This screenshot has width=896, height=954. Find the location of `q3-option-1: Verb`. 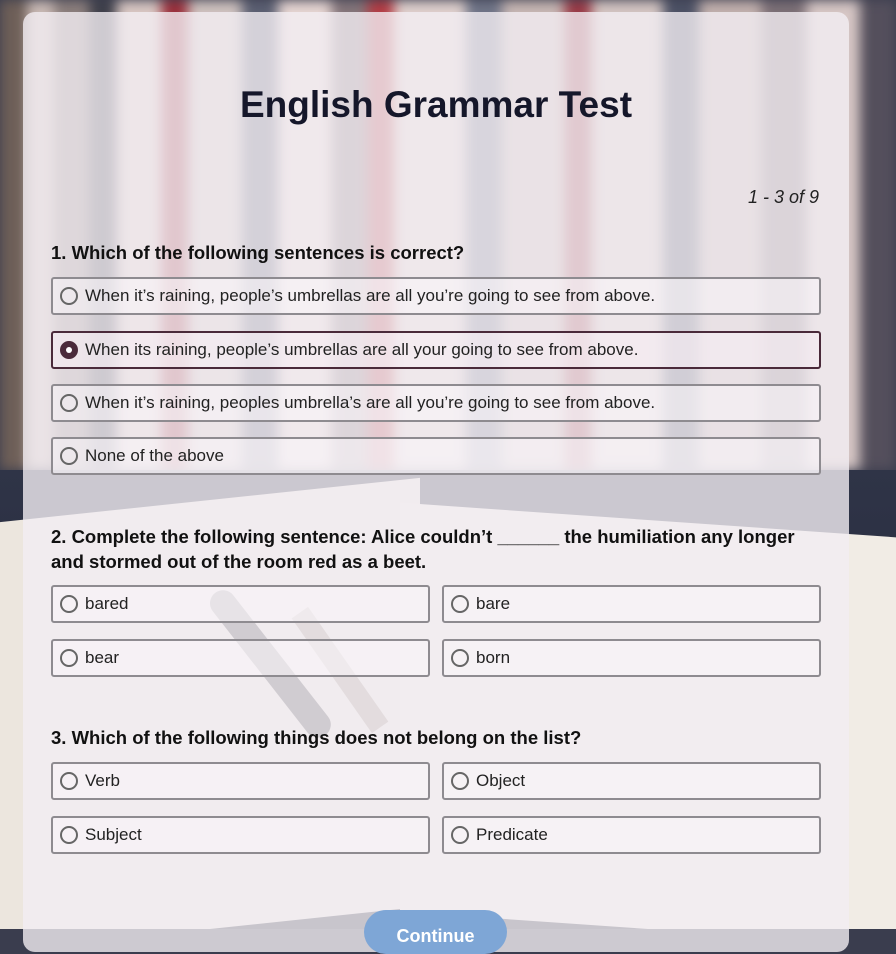

q3-option-1: Verb is located at coordinates (240, 781).